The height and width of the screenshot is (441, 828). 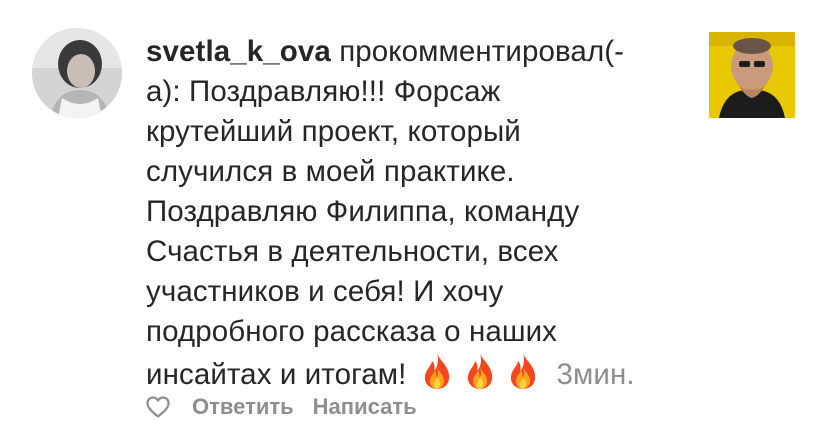 I want to click on heart-icon, so click(x=158, y=407).